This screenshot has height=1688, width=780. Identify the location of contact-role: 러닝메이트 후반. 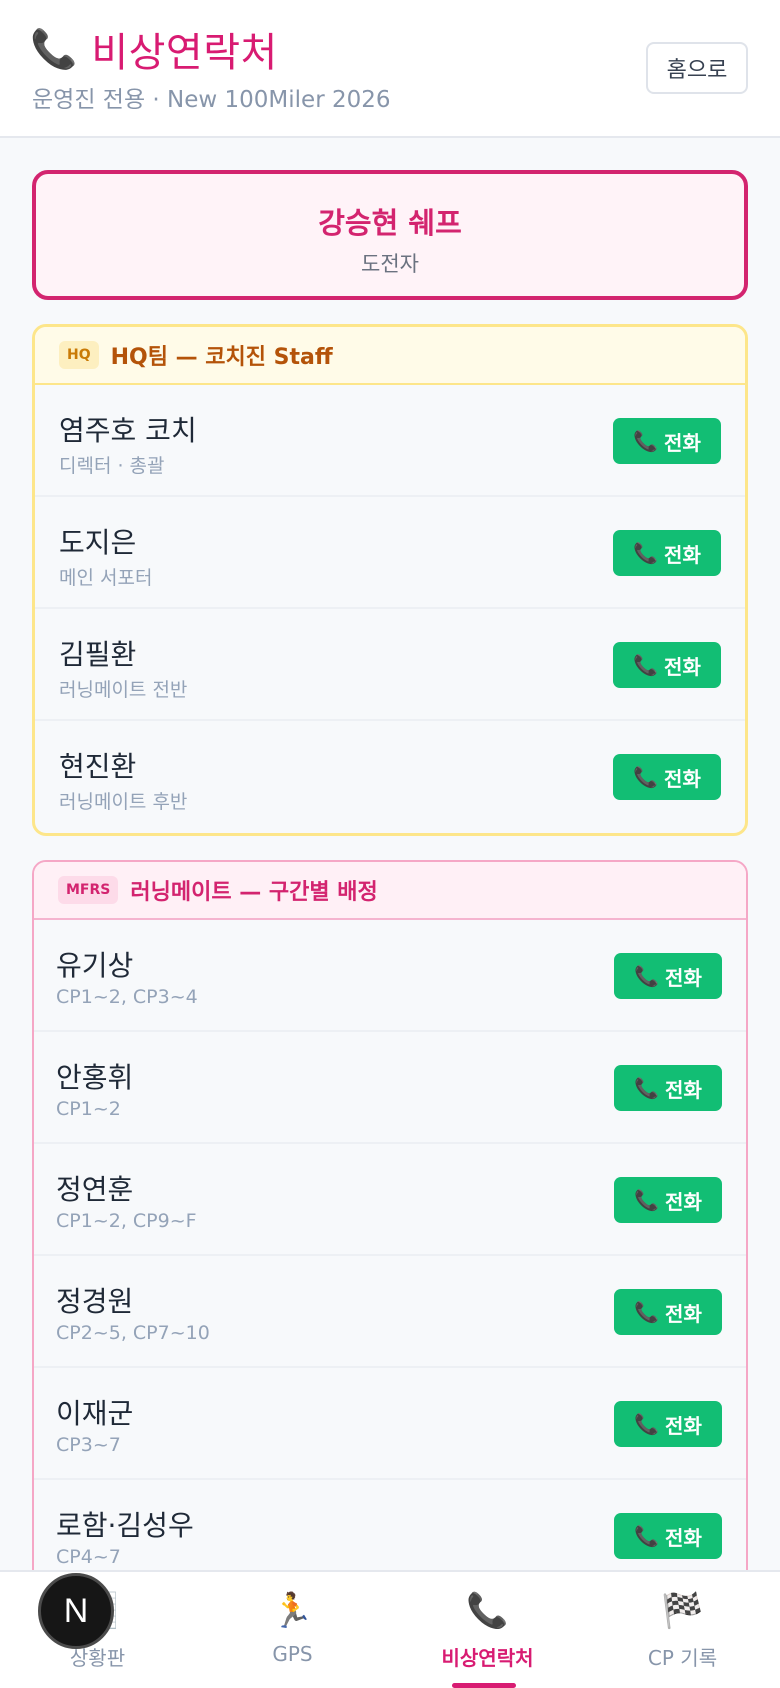
(123, 802).